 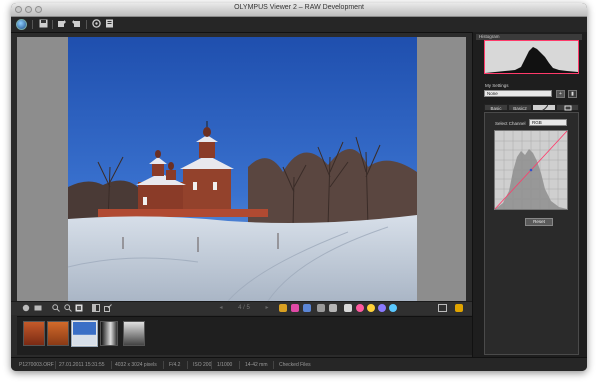 What do you see at coordinates (497, 85) in the screenshot?
I see `my-settings-label: My Settings` at bounding box center [497, 85].